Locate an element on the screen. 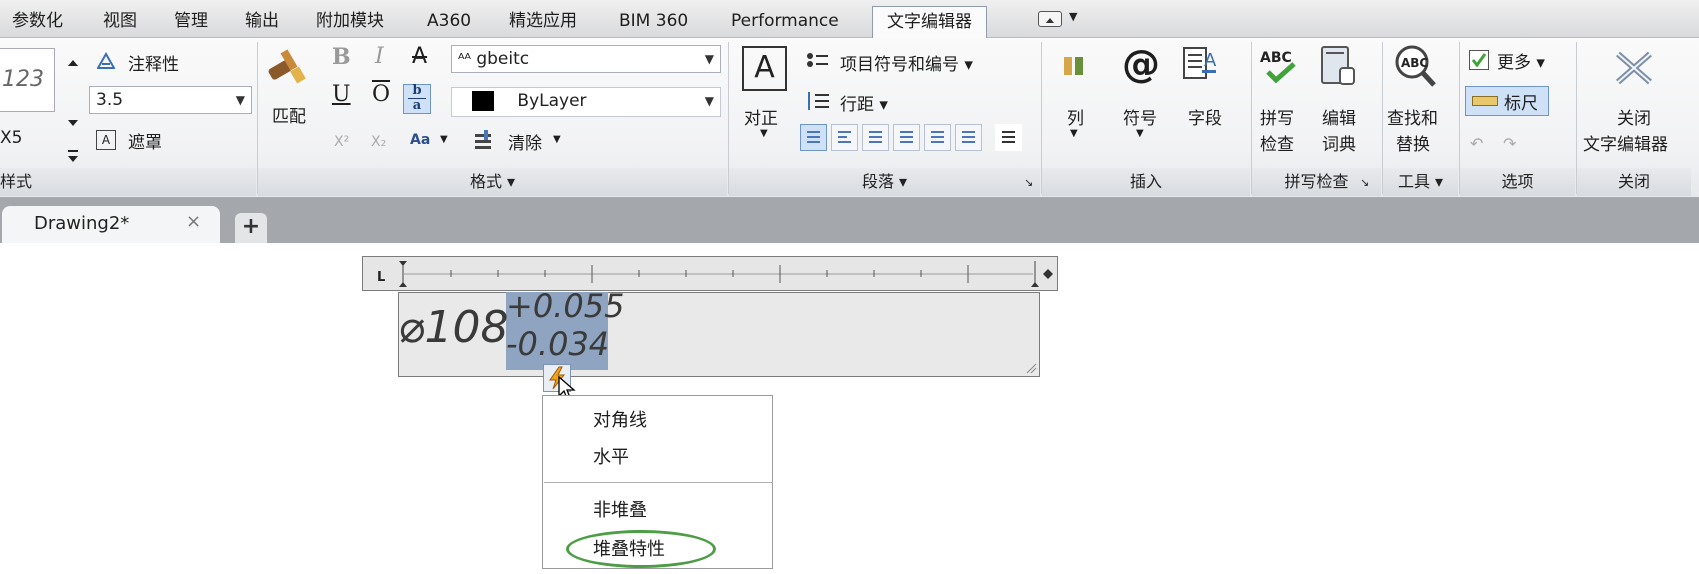 This screenshot has width=1699, height=574. annotative-label: 注释性 is located at coordinates (153, 62).